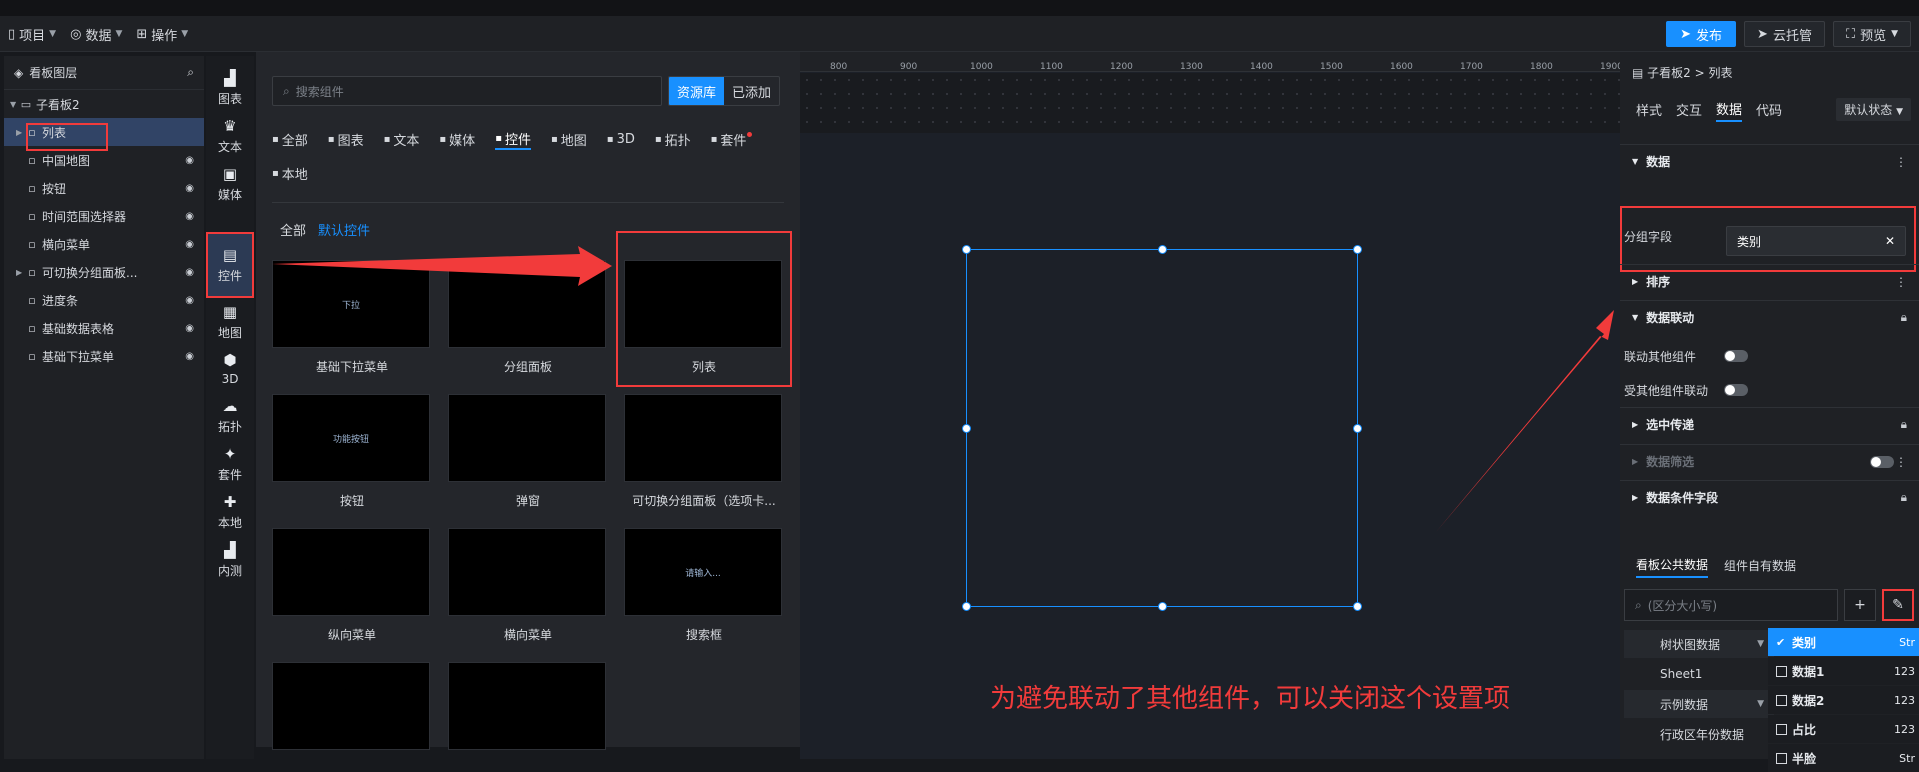 This screenshot has height=772, width=1919. Describe the element at coordinates (104, 328) in the screenshot. I see `layer-item: ▫ 基础数据表格 ◉` at that location.